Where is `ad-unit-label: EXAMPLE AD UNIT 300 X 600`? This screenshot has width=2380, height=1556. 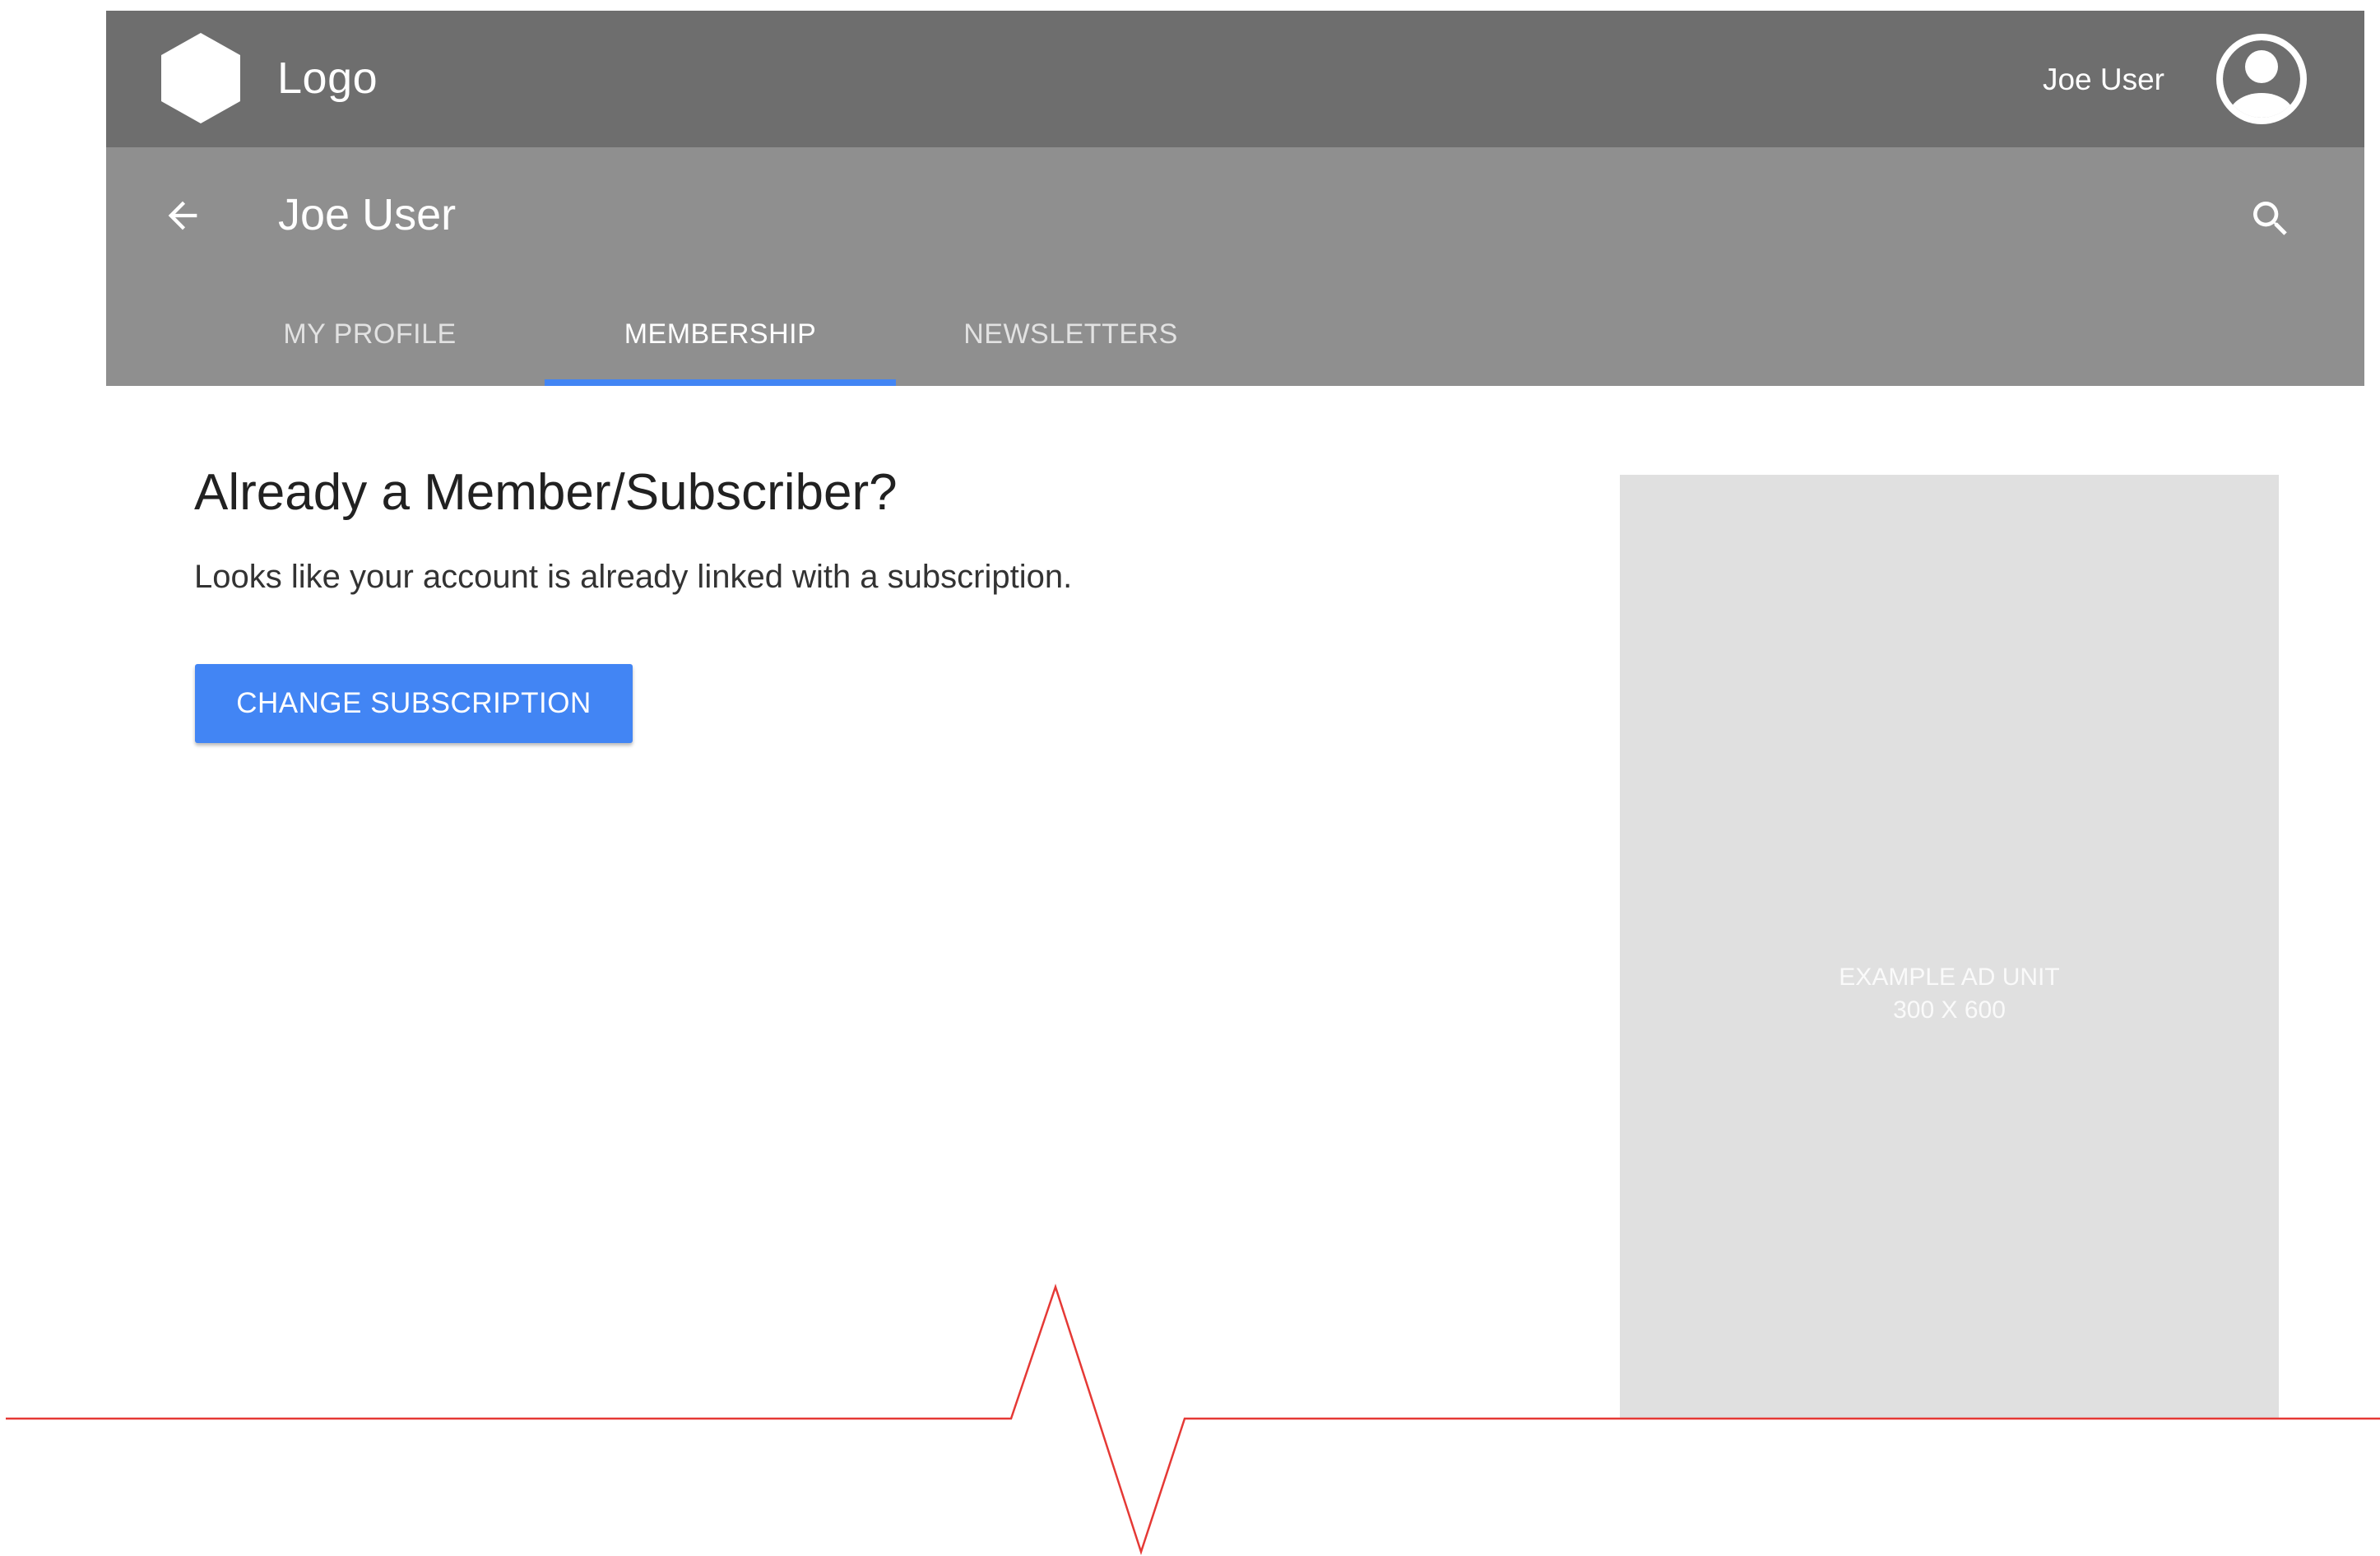 ad-unit-label: EXAMPLE AD UNIT 300 X 600 is located at coordinates (1949, 994).